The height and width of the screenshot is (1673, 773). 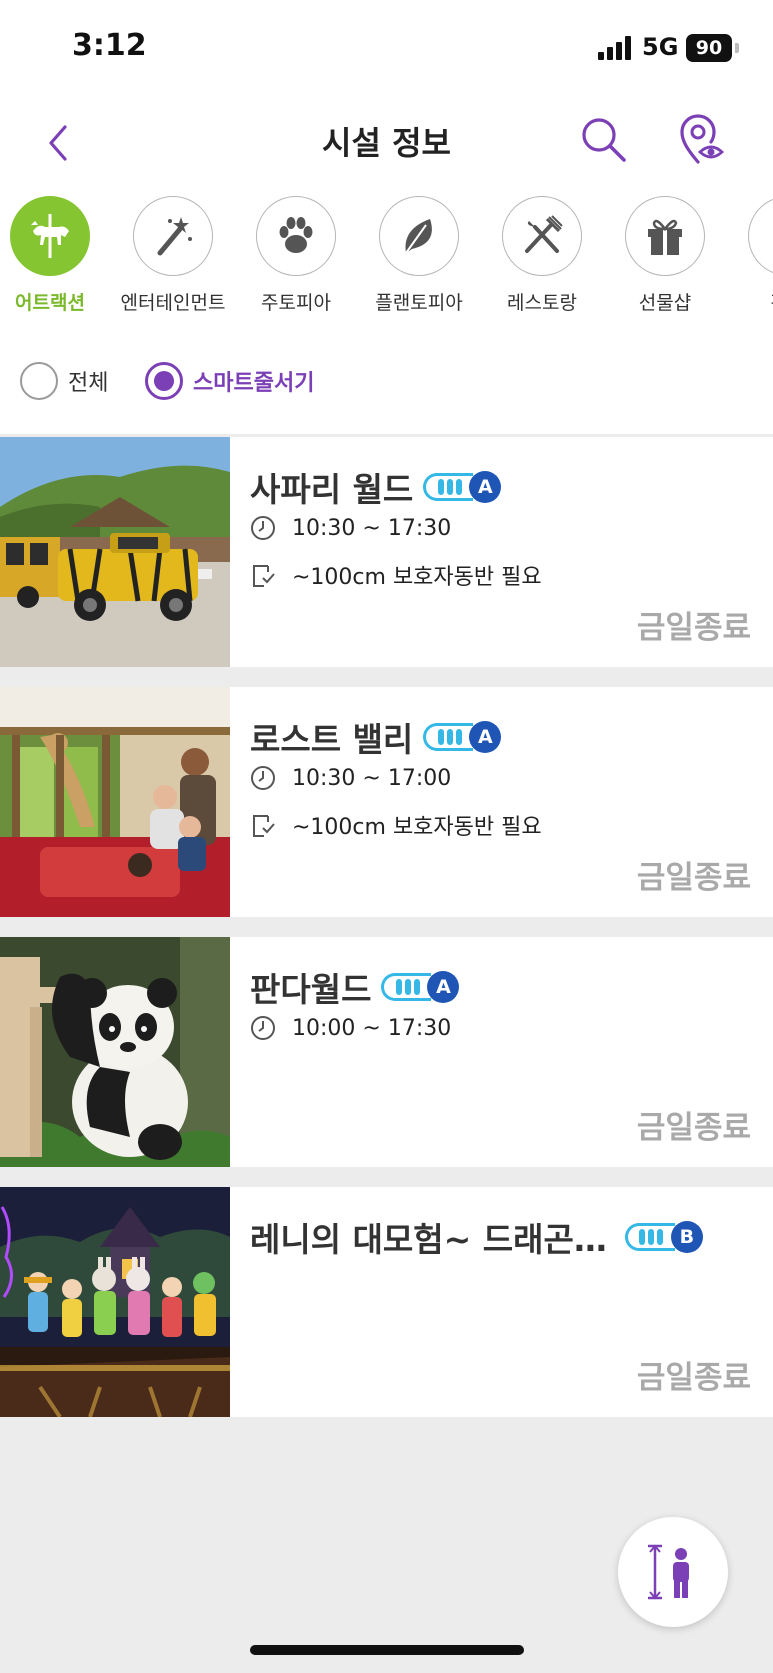 I want to click on page-title: 시설 정보, so click(x=386, y=143).